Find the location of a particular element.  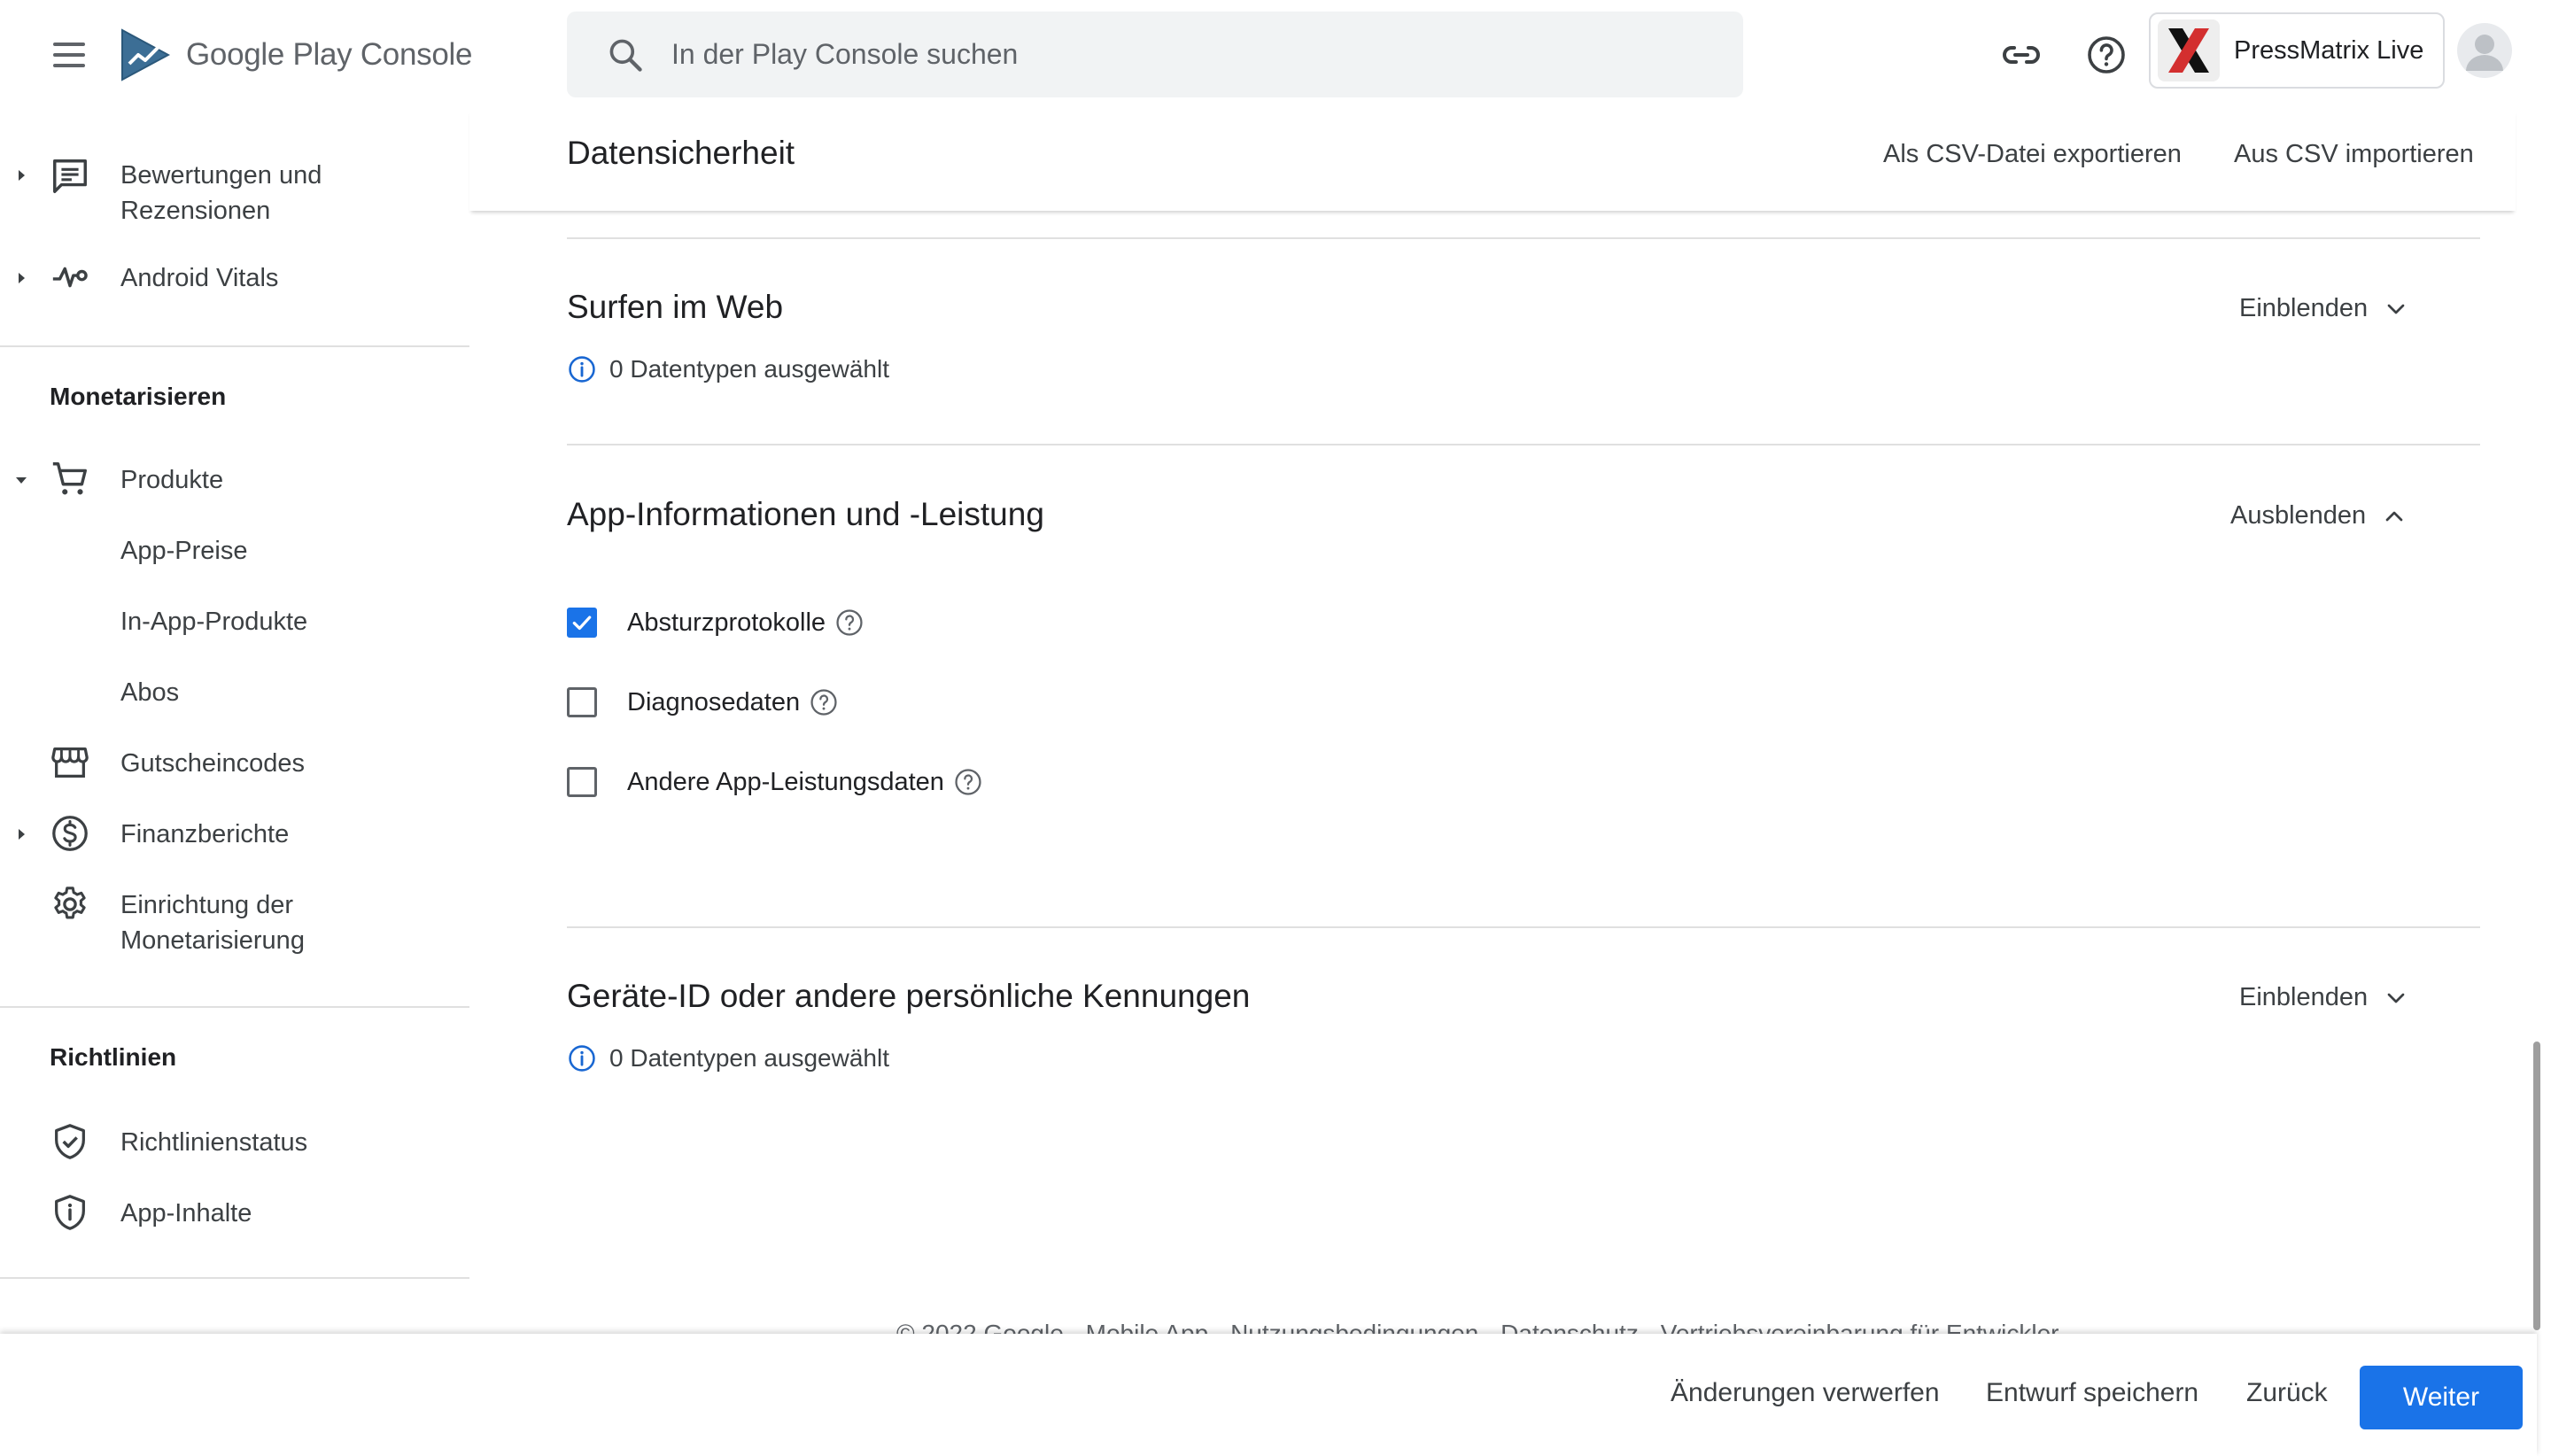

logo-text-main: Google Play is located at coordinates (269, 54).